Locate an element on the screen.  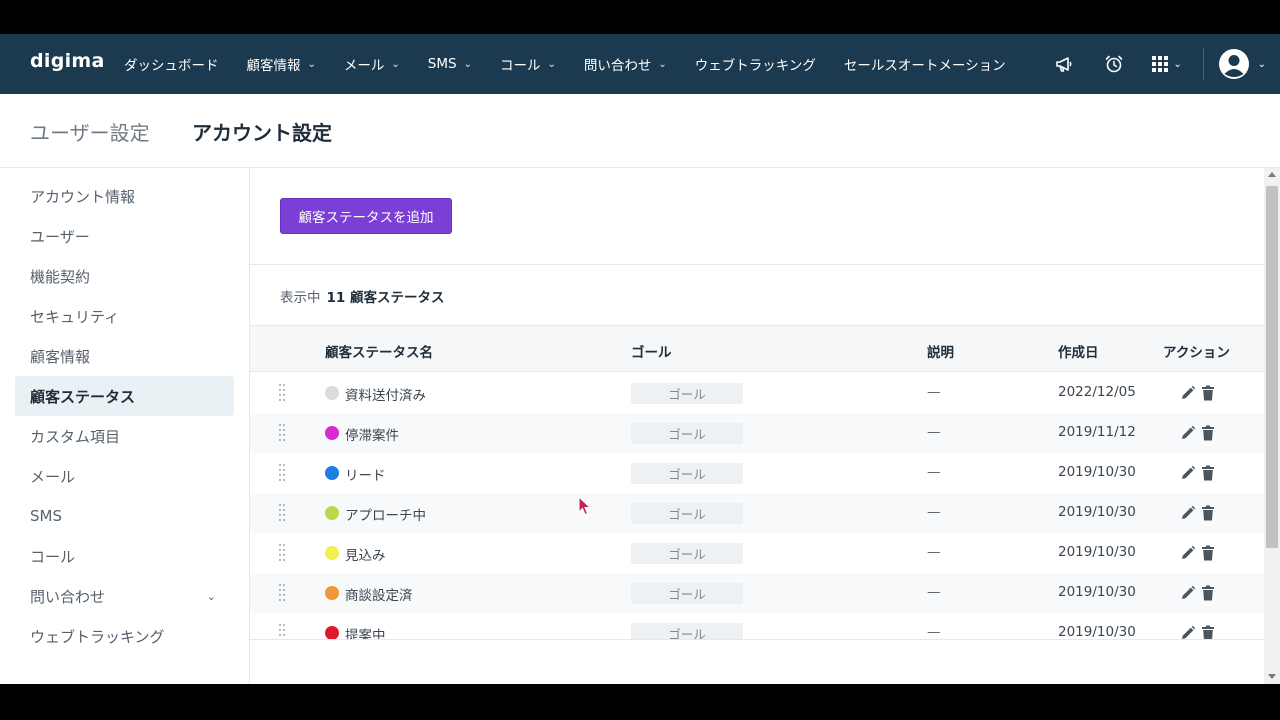
alarm-clock-icon is located at coordinates (1113, 64).